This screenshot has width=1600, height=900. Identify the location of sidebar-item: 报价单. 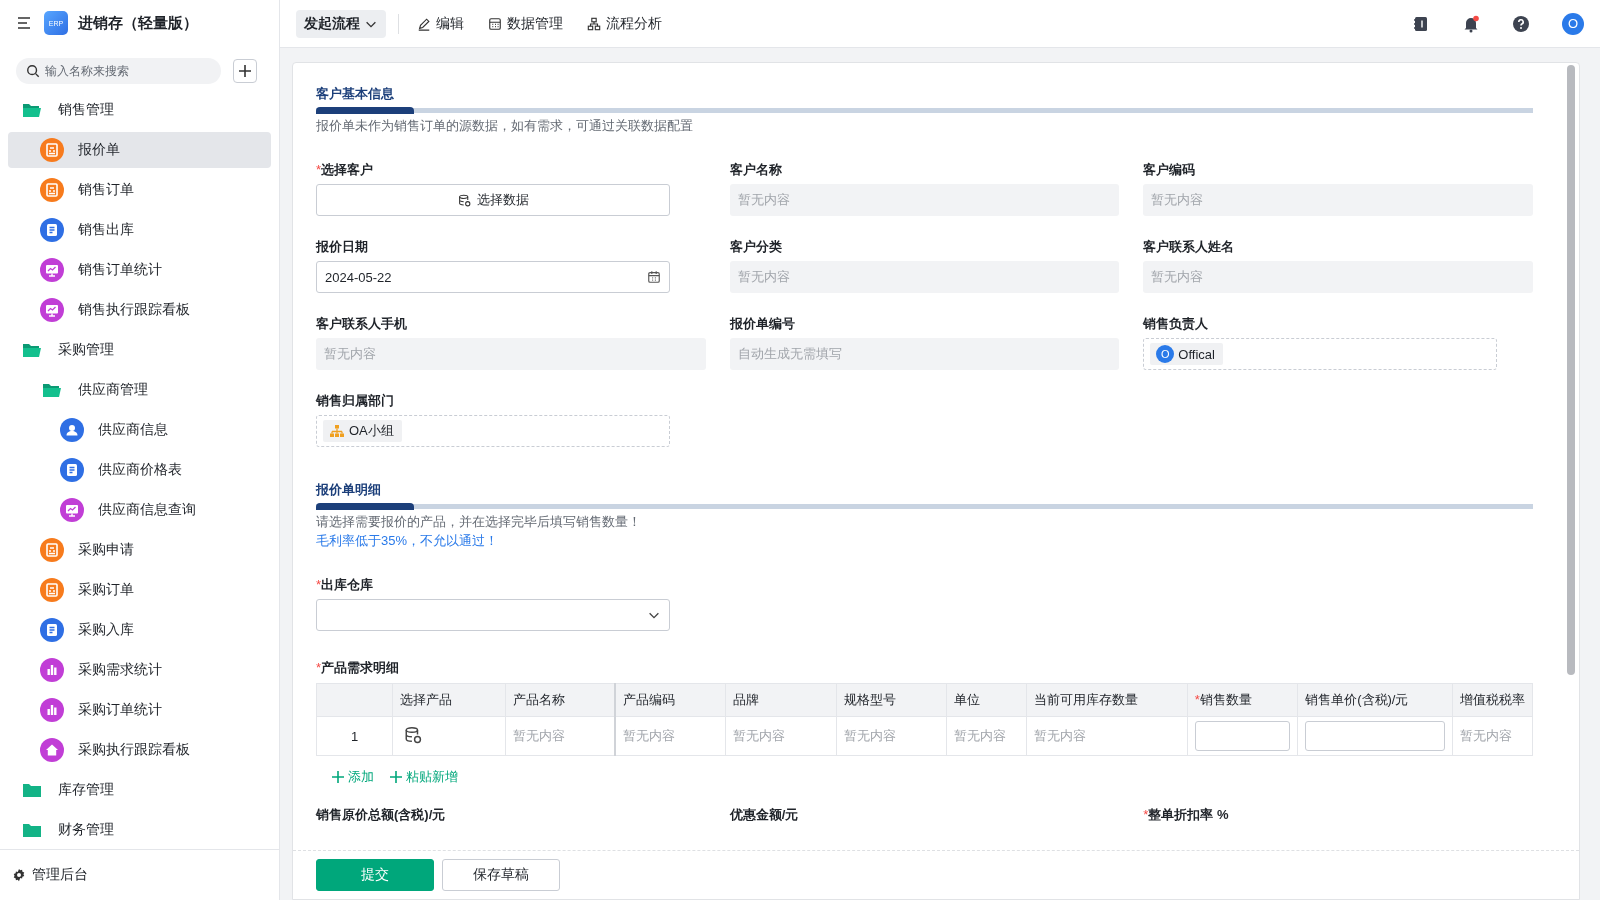
(139, 150).